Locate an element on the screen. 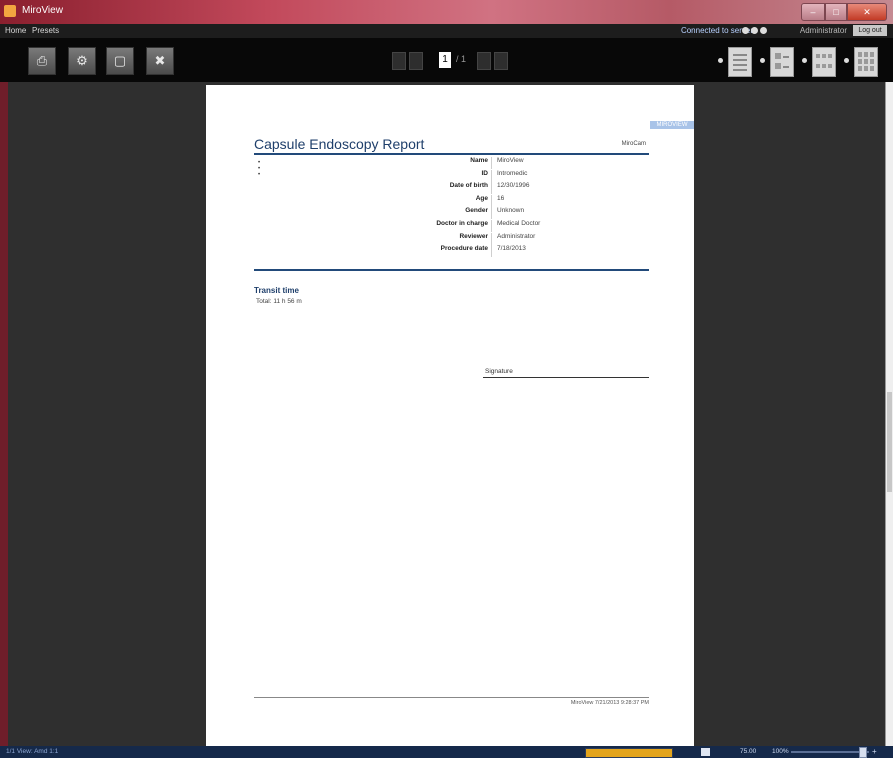 The width and height of the screenshot is (893, 758). app-icon is located at coordinates (10, 11).